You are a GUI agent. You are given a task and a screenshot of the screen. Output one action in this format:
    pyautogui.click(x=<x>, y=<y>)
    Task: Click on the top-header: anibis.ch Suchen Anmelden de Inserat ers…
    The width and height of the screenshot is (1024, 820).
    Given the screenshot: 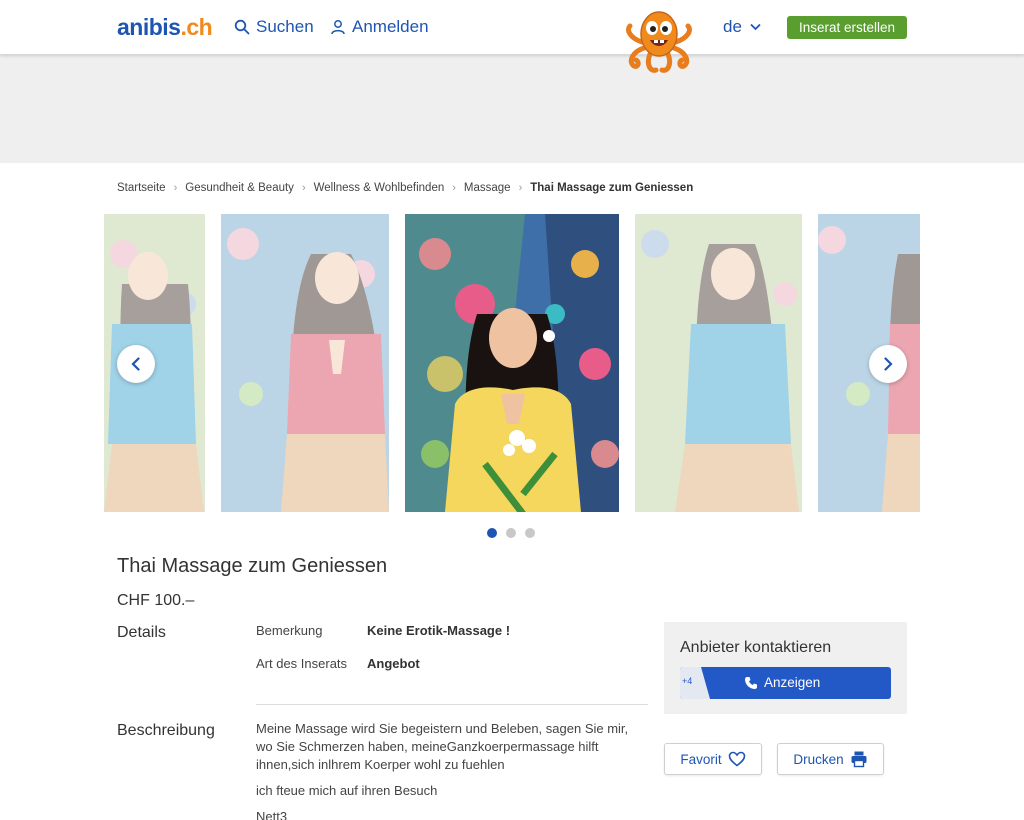 What is the action you would take?
    pyautogui.click(x=512, y=27)
    